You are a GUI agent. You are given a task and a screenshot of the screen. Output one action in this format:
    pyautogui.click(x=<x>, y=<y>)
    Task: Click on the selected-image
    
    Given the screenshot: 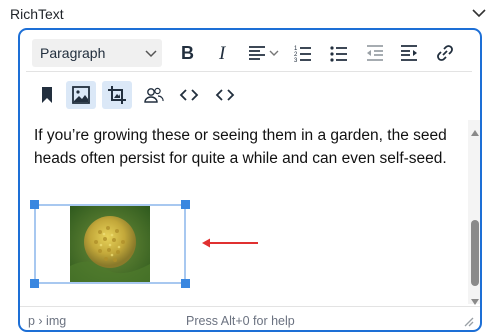 What is the action you would take?
    pyautogui.click(x=110, y=244)
    